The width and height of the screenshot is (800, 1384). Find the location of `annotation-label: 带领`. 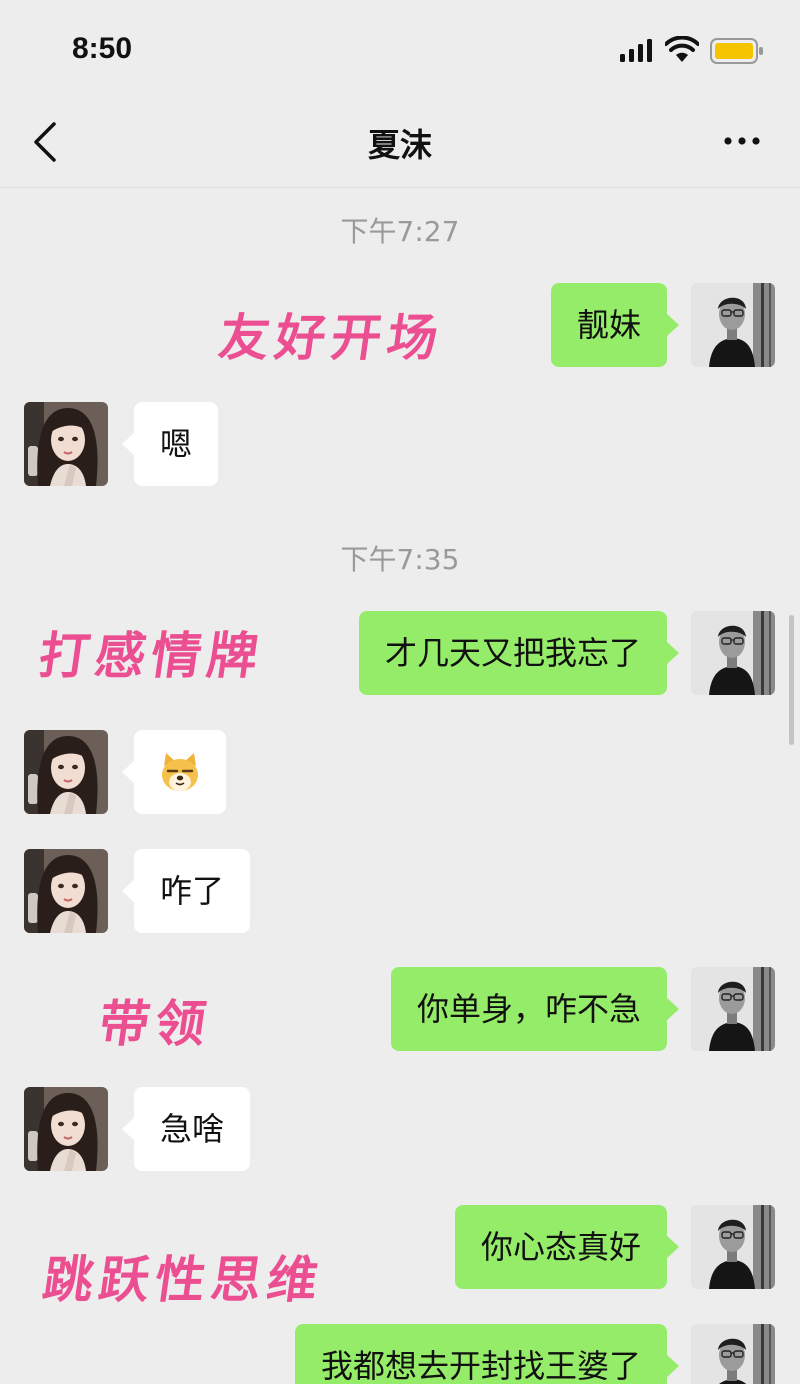

annotation-label: 带领 is located at coordinates (155, 1023).